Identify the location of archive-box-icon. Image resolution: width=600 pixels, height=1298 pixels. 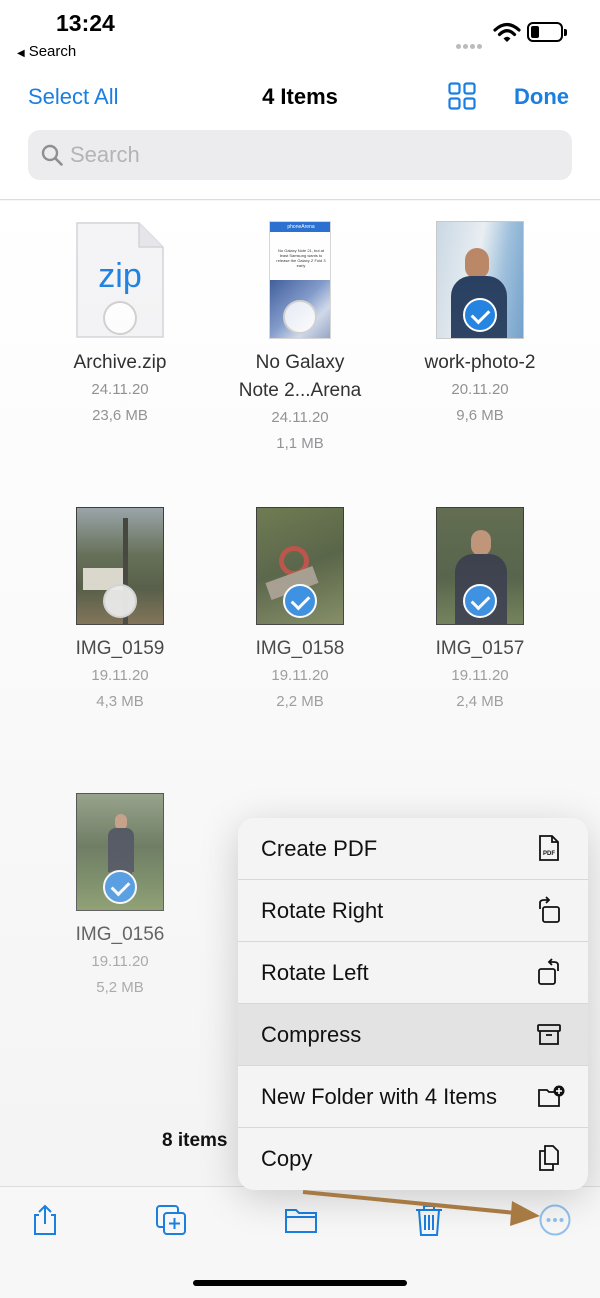
(549, 1034).